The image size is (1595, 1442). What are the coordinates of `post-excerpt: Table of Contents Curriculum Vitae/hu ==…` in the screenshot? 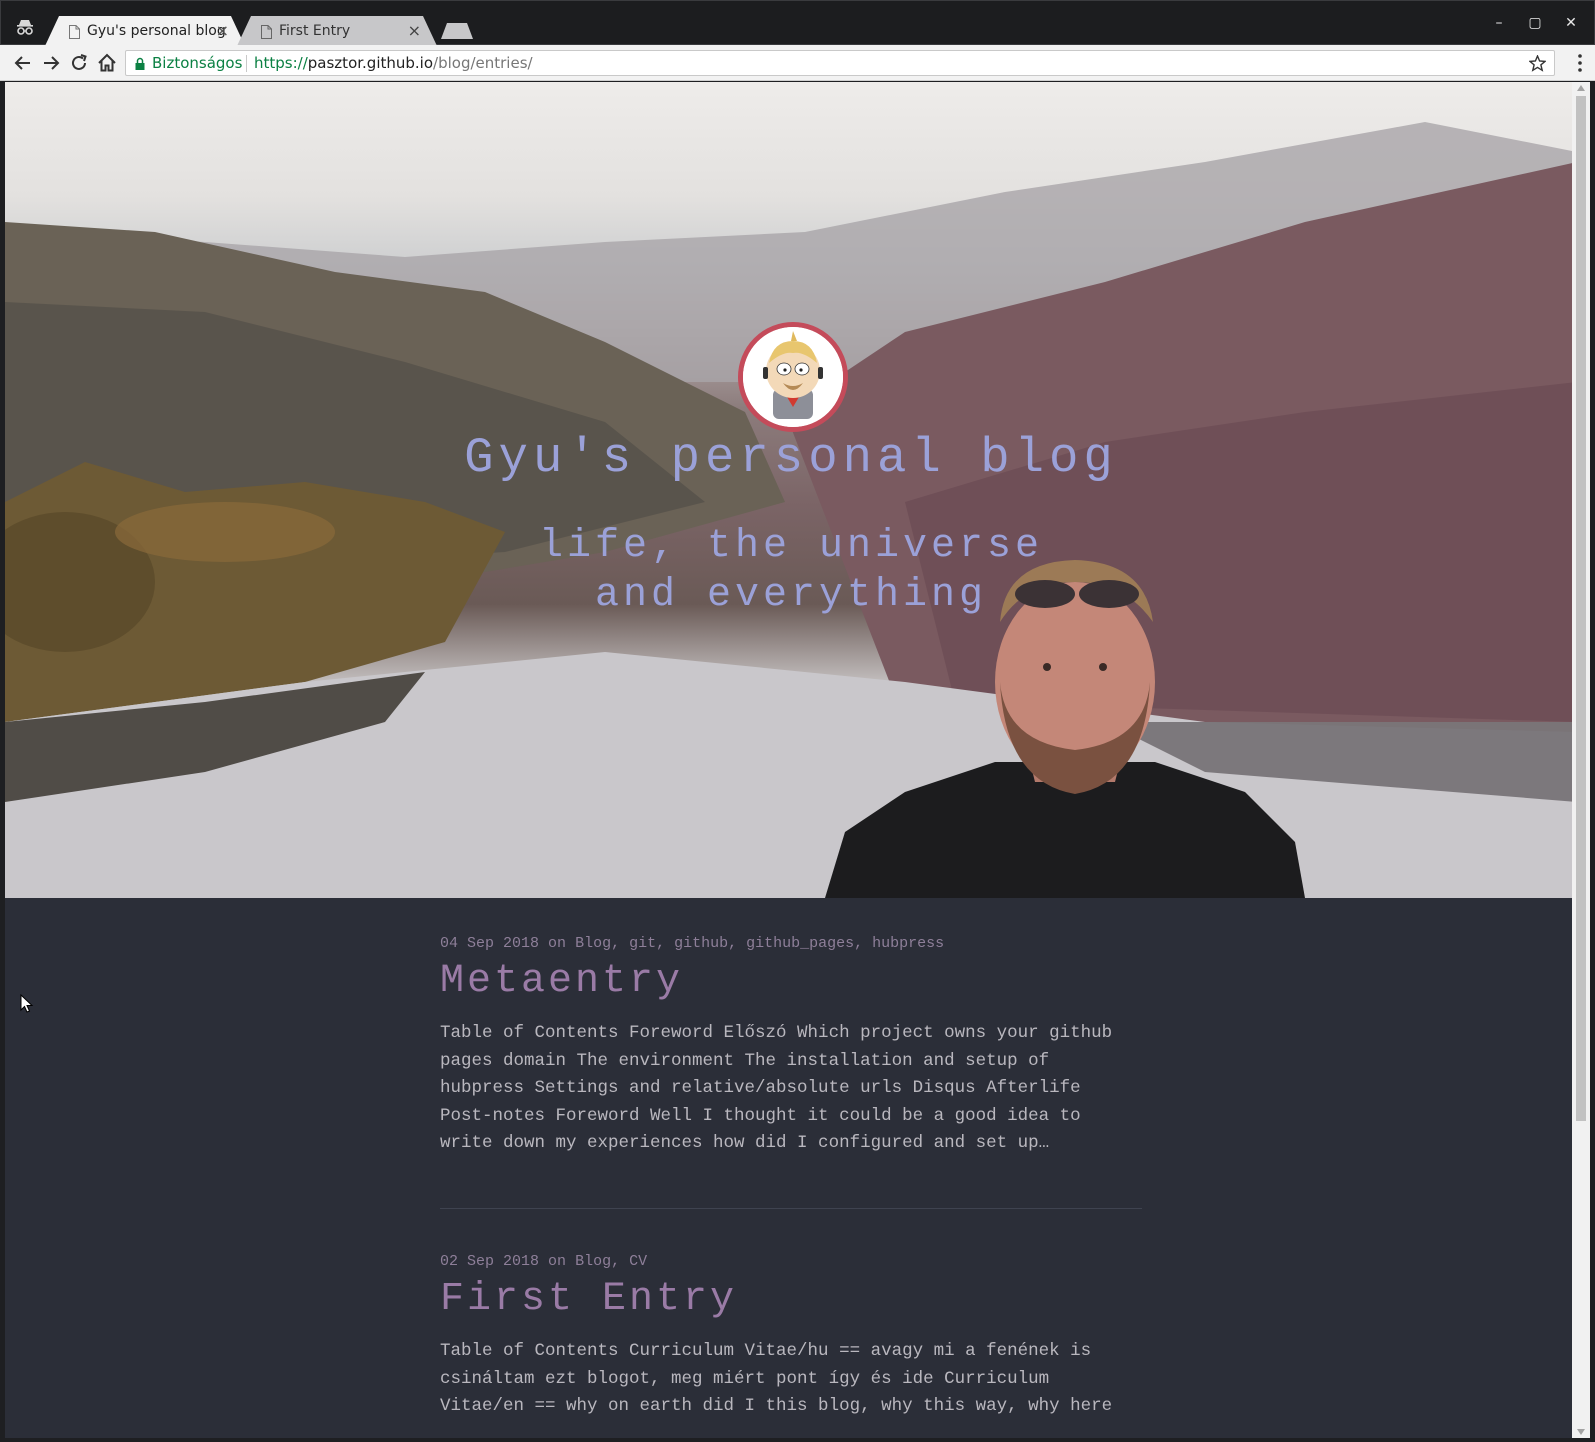 It's located at (776, 1378).